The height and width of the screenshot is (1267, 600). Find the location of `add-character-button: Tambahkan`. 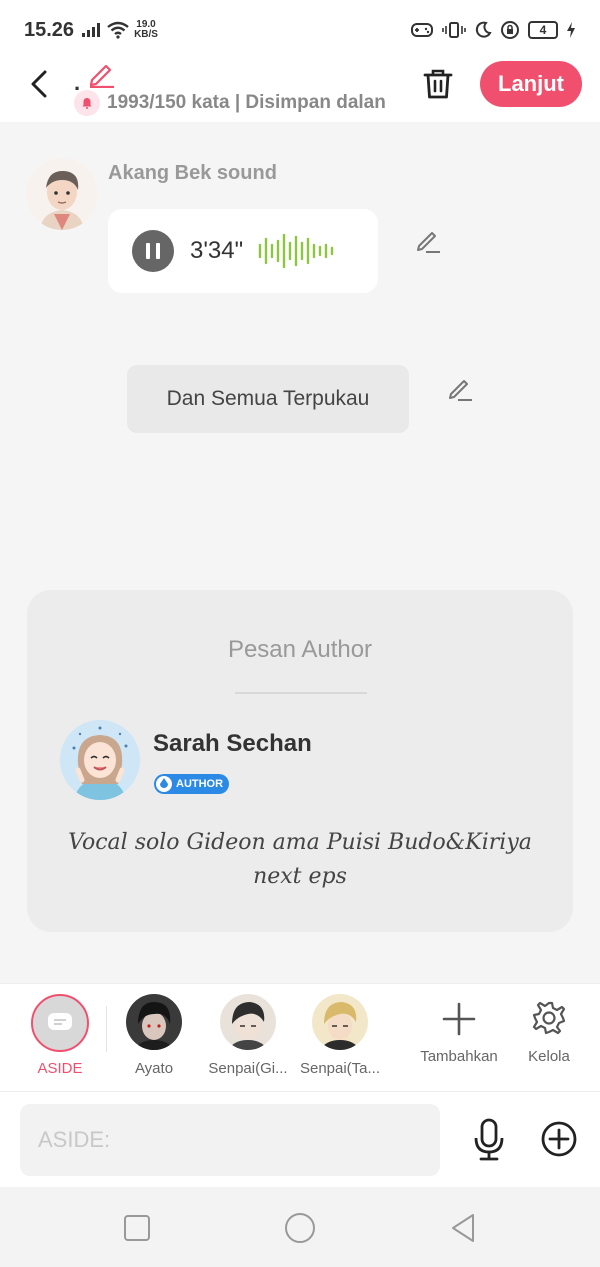

add-character-button: Tambahkan is located at coordinates (459, 1030).